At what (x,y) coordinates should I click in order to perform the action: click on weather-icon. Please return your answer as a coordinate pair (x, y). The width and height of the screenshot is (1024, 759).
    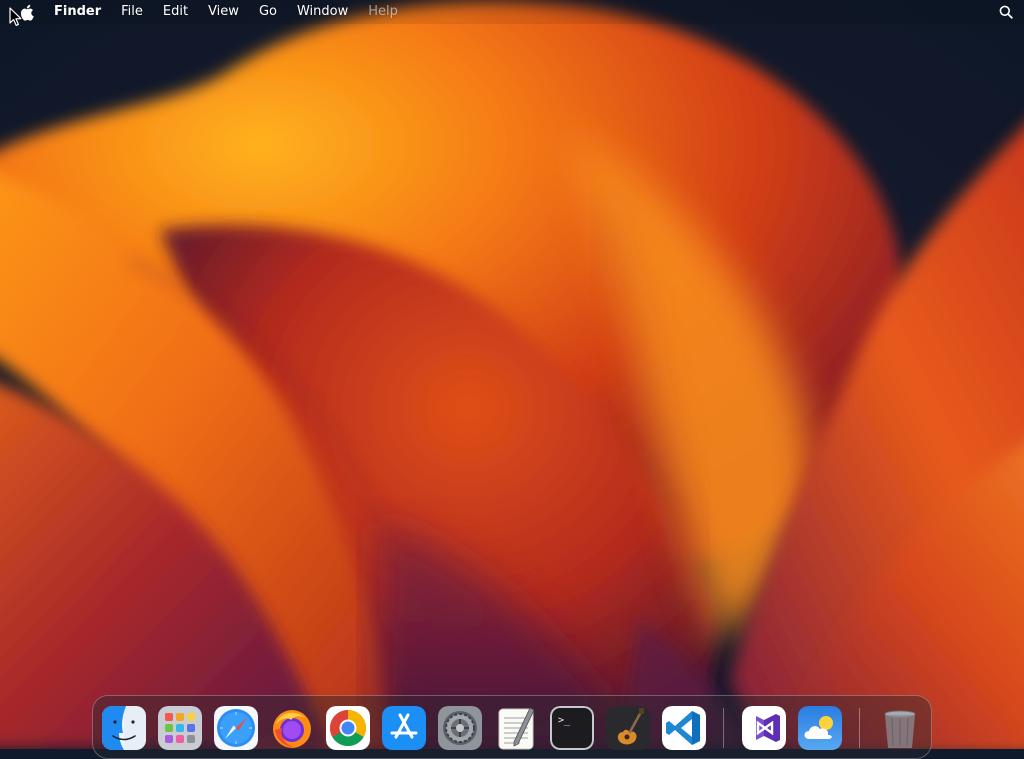
    Looking at the image, I should click on (820, 728).